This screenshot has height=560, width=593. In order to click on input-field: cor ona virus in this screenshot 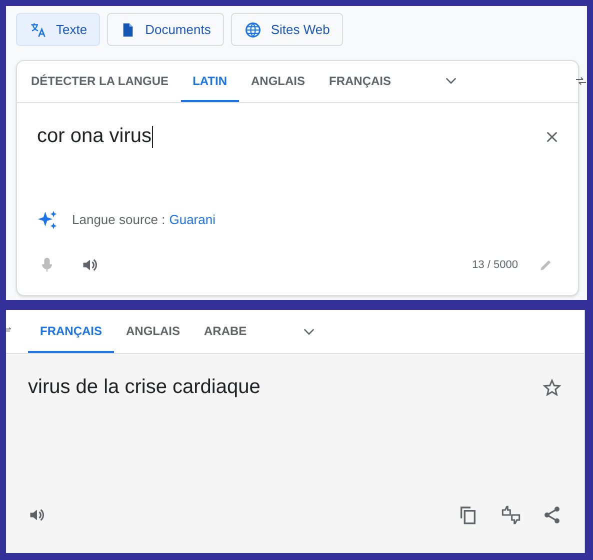, I will do `click(290, 136)`.